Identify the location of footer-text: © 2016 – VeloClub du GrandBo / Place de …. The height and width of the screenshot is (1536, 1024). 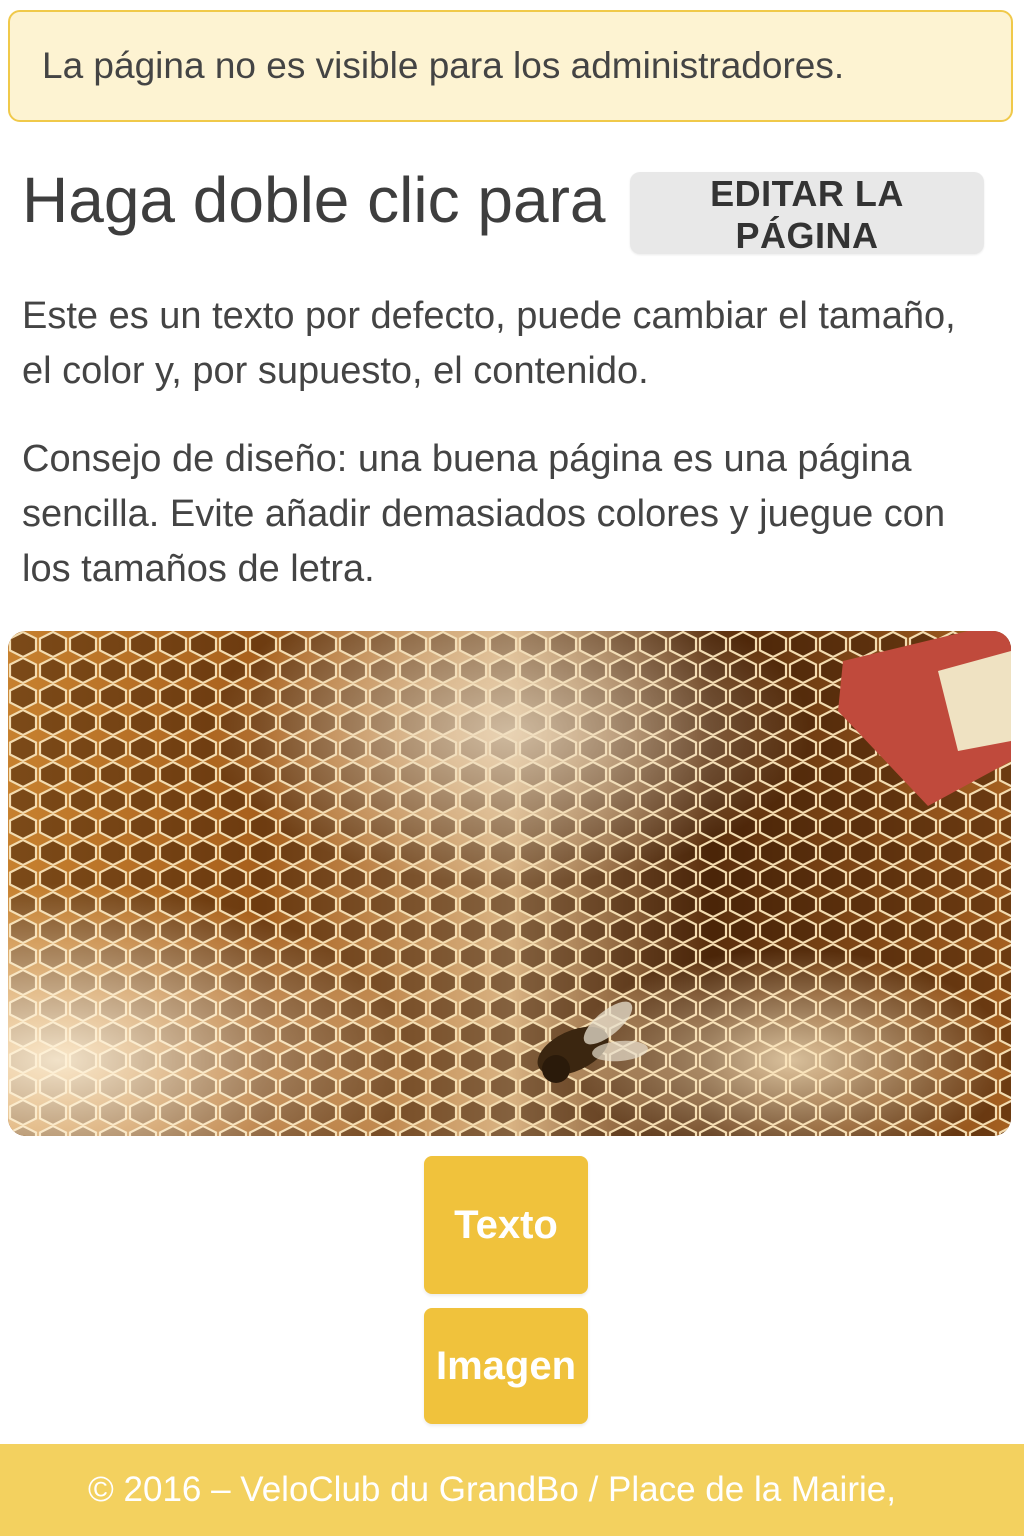
(492, 1489).